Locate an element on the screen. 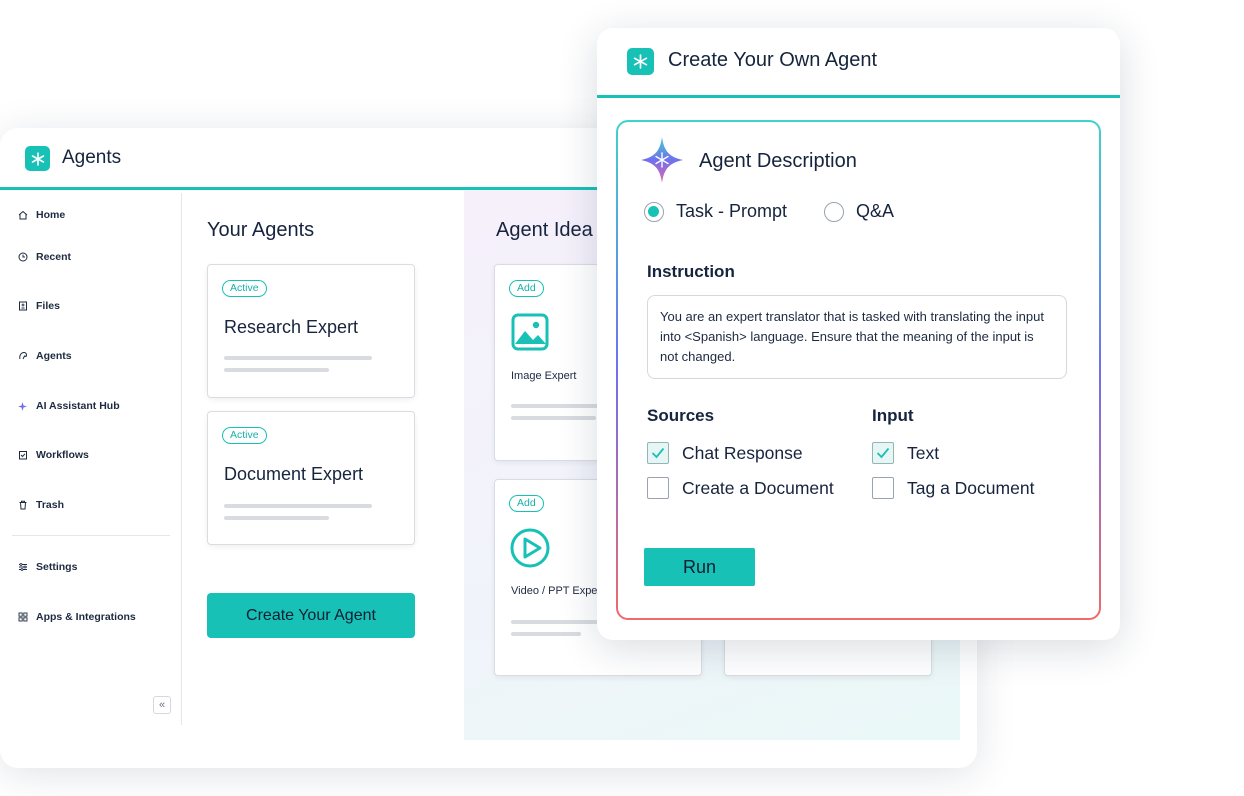 The width and height of the screenshot is (1244, 796). sidebar-item-recent: Recent is located at coordinates (44, 257).